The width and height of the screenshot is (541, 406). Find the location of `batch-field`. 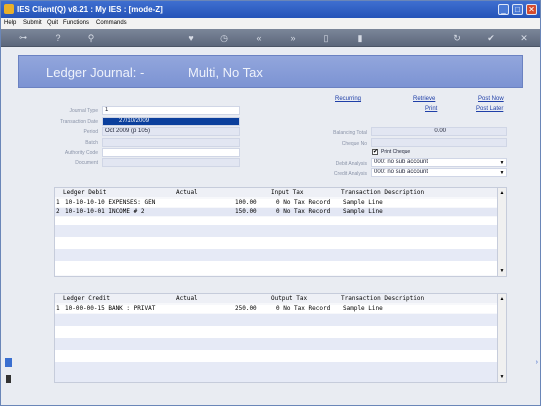

batch-field is located at coordinates (171, 142).